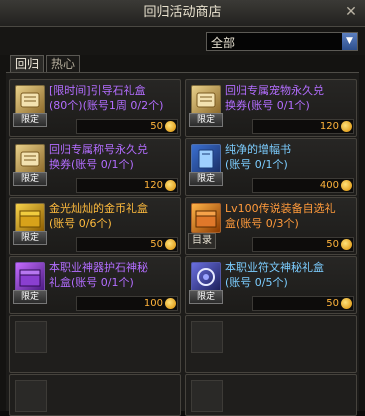 This screenshot has width=365, height=416. Describe the element at coordinates (223, 43) in the screenshot. I see `dropdown-value: 全部` at that location.